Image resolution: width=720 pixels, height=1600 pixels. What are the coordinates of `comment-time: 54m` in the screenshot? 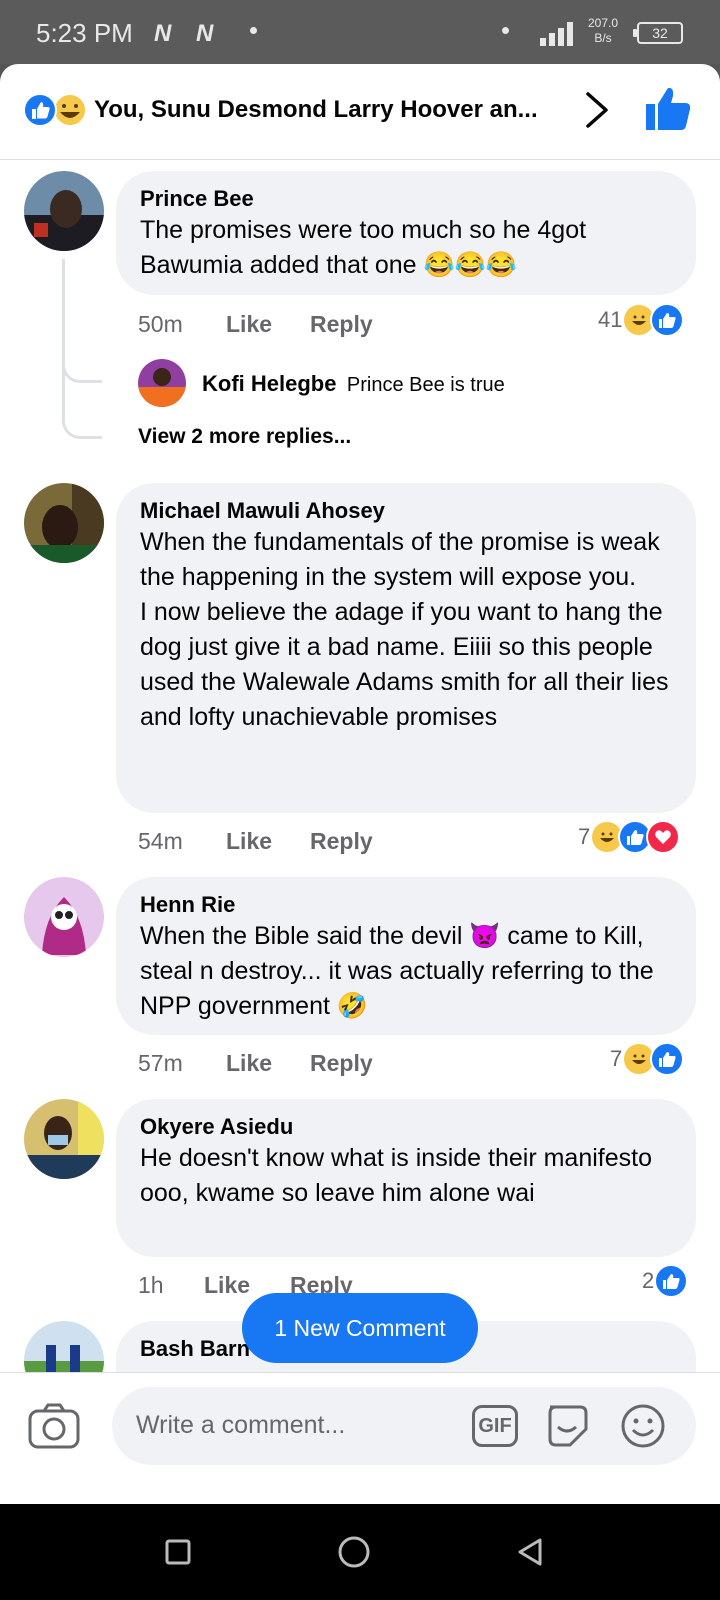 It's located at (160, 841).